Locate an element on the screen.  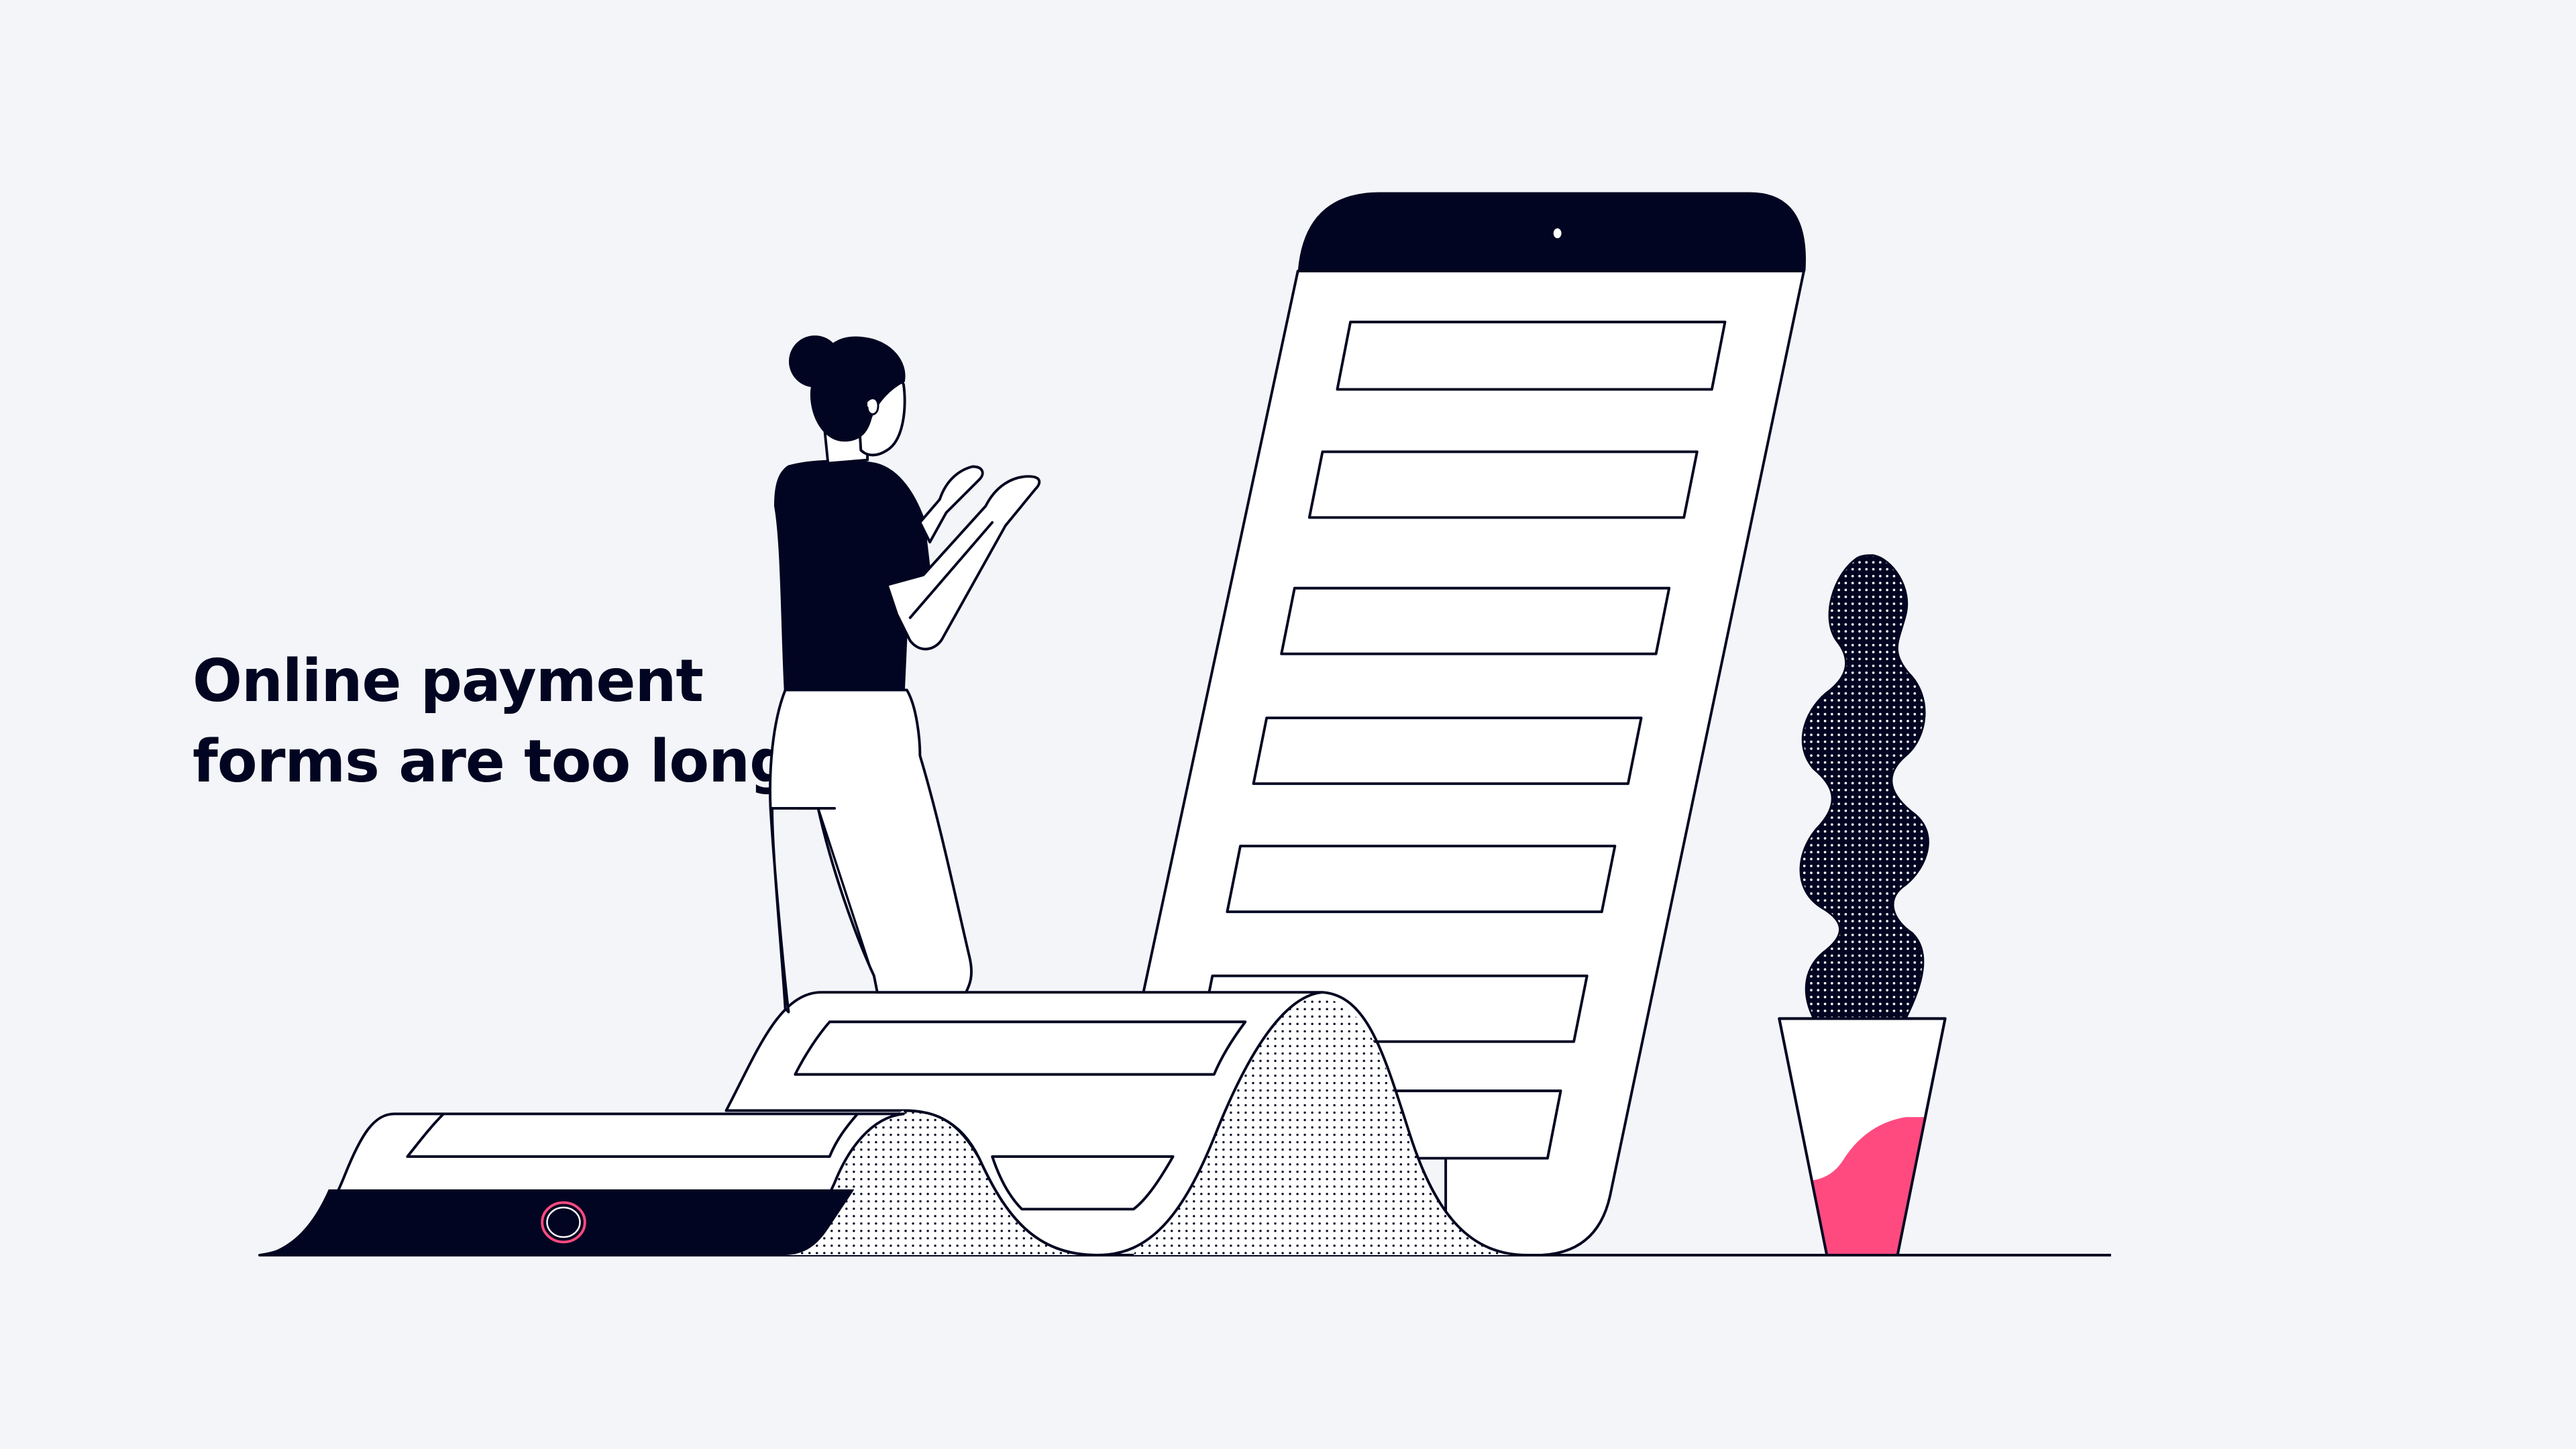
person-shirt is located at coordinates (852, 576).